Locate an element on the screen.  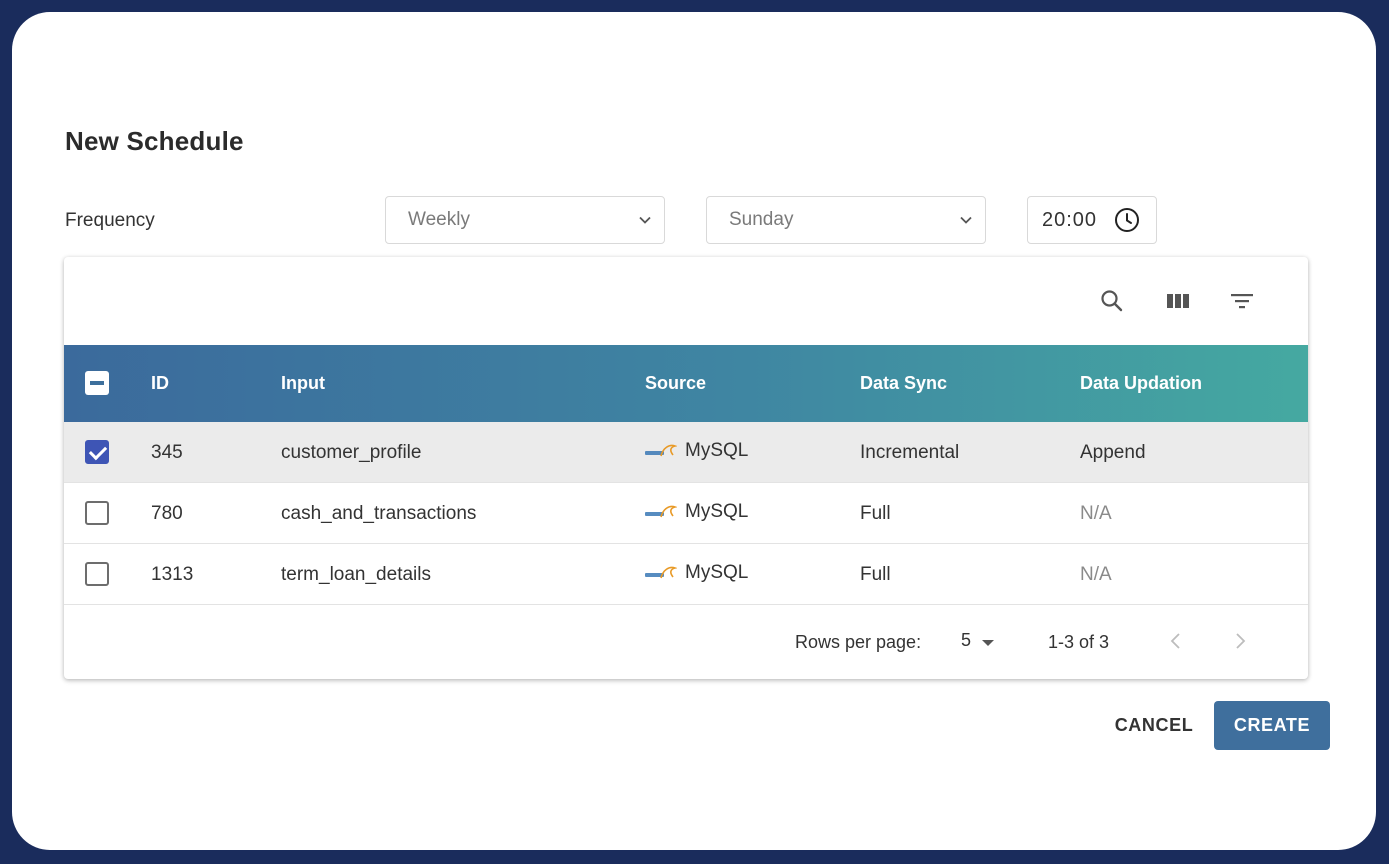
table-row: 1313 term_loan_details MySQL Full N/A is located at coordinates (686, 574).